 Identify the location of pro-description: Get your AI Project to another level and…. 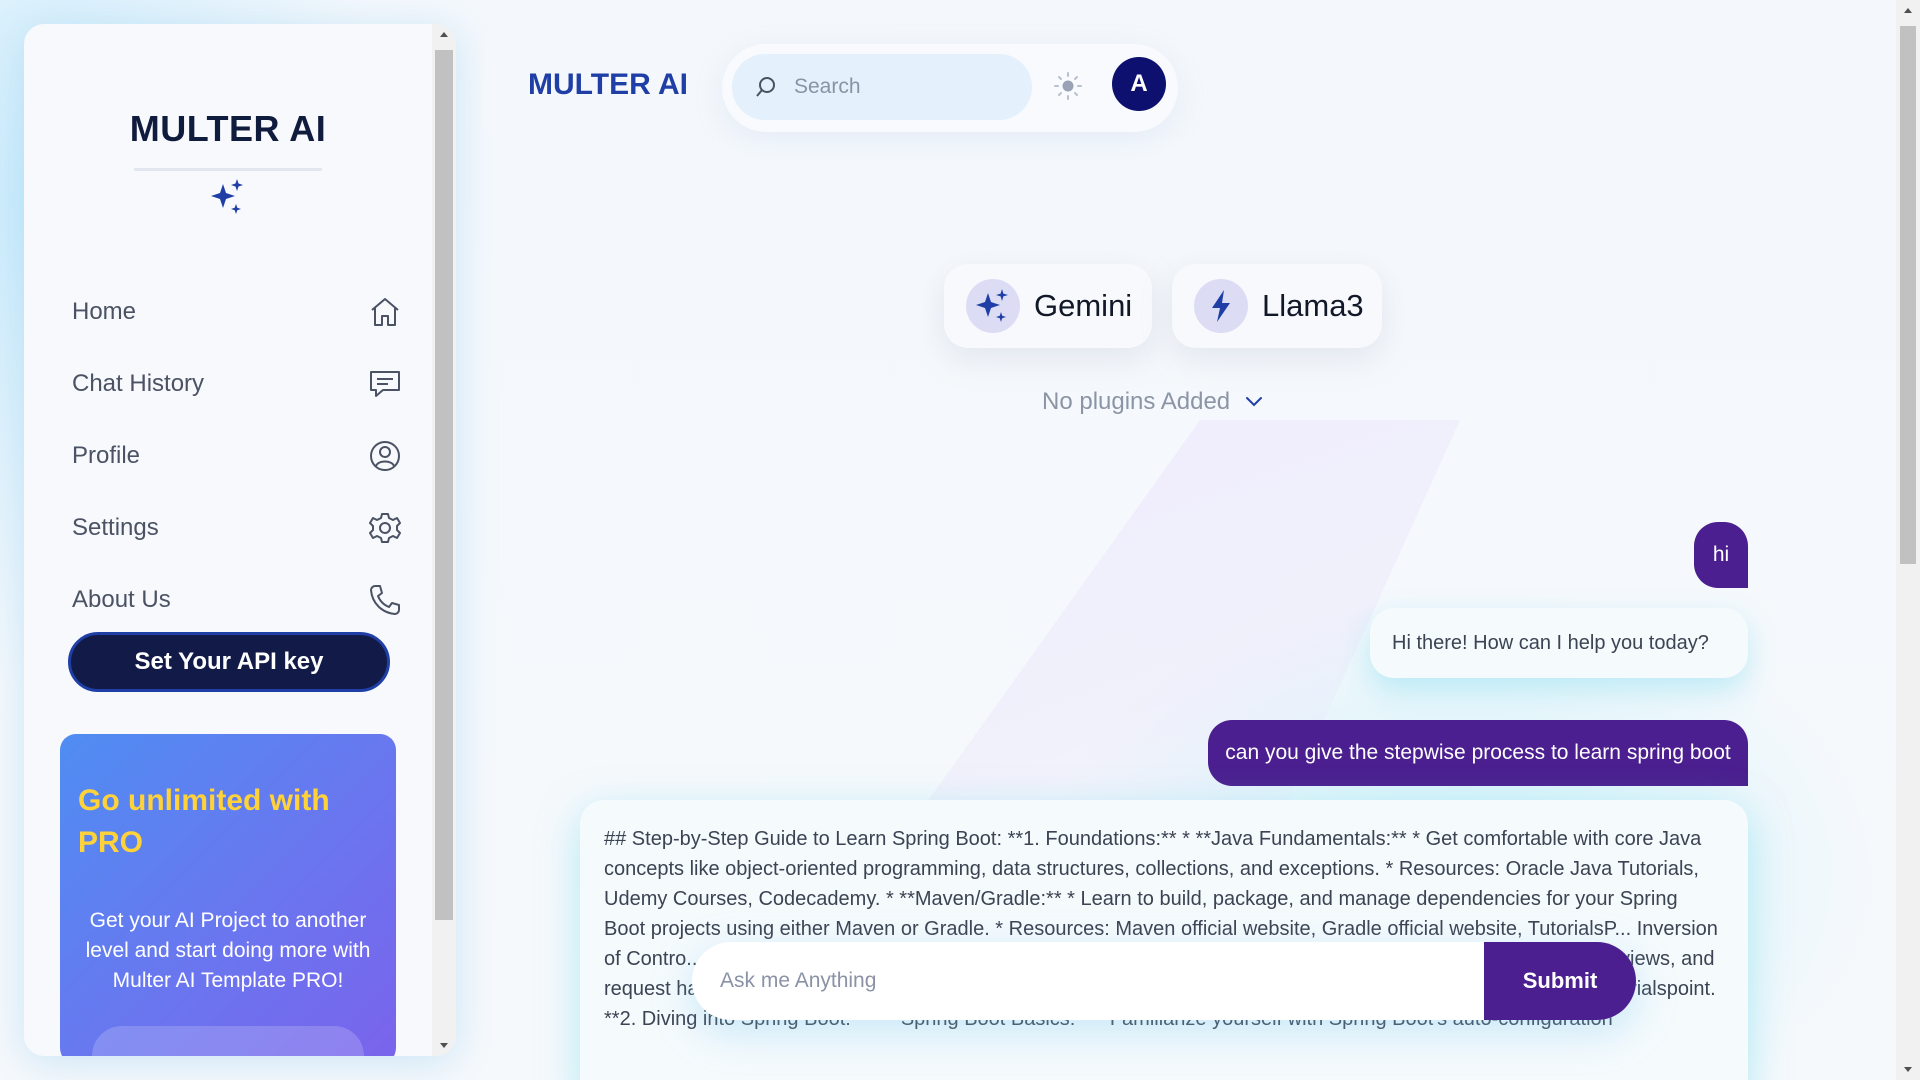
(228, 950).